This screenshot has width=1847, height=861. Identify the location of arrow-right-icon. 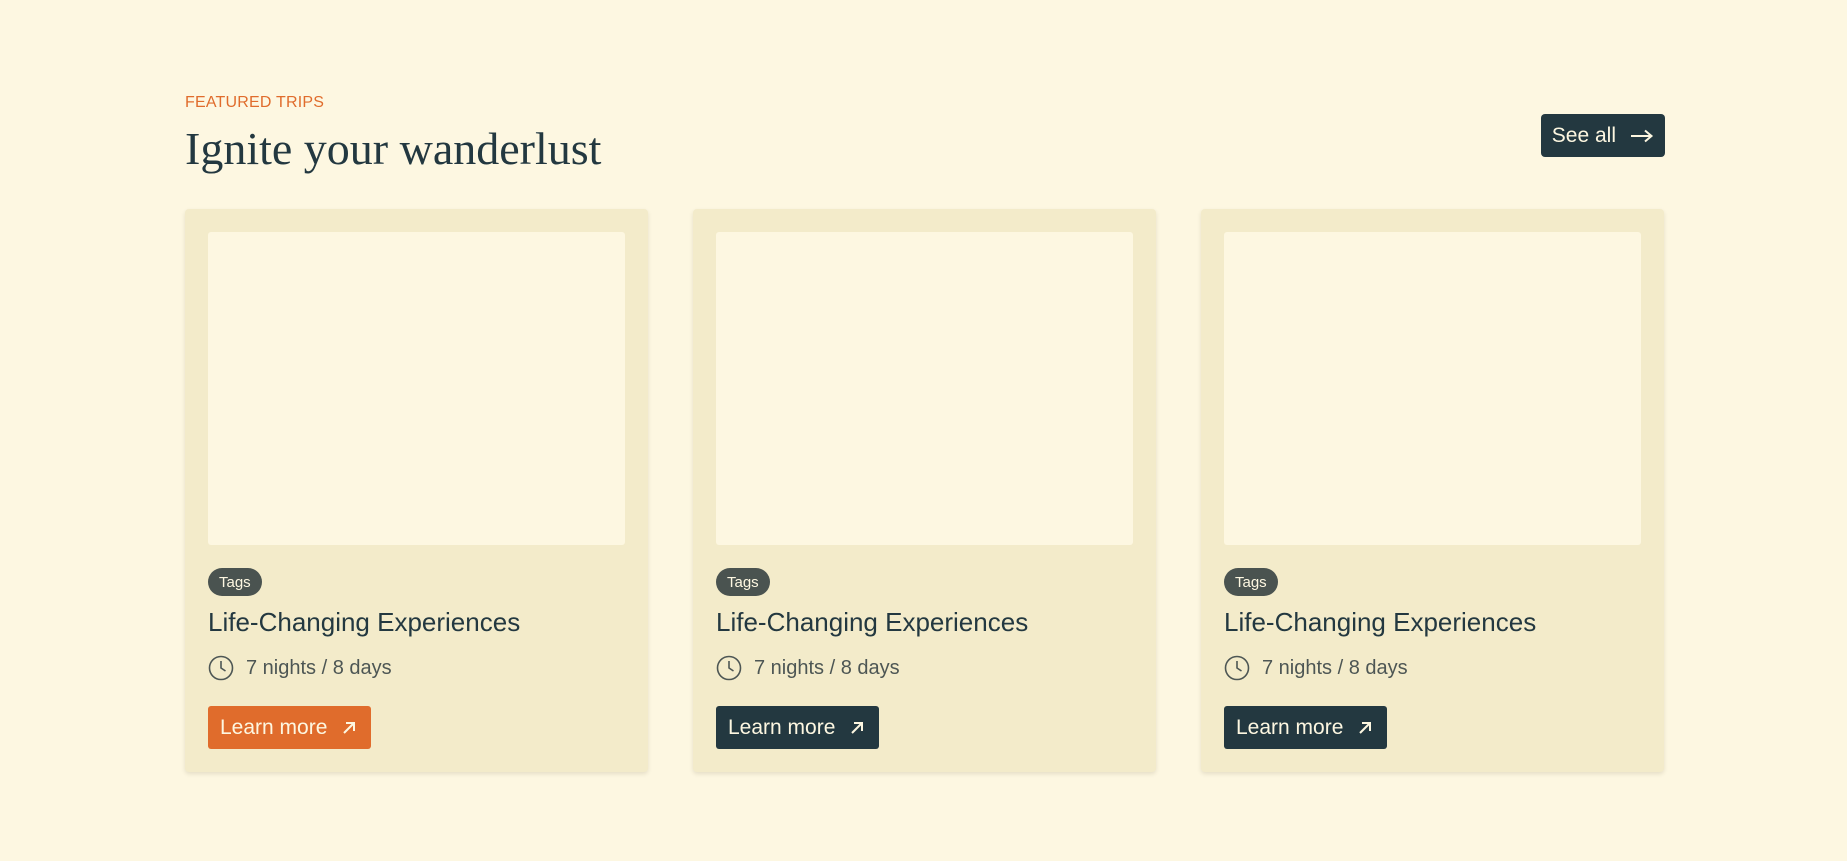
(1642, 136).